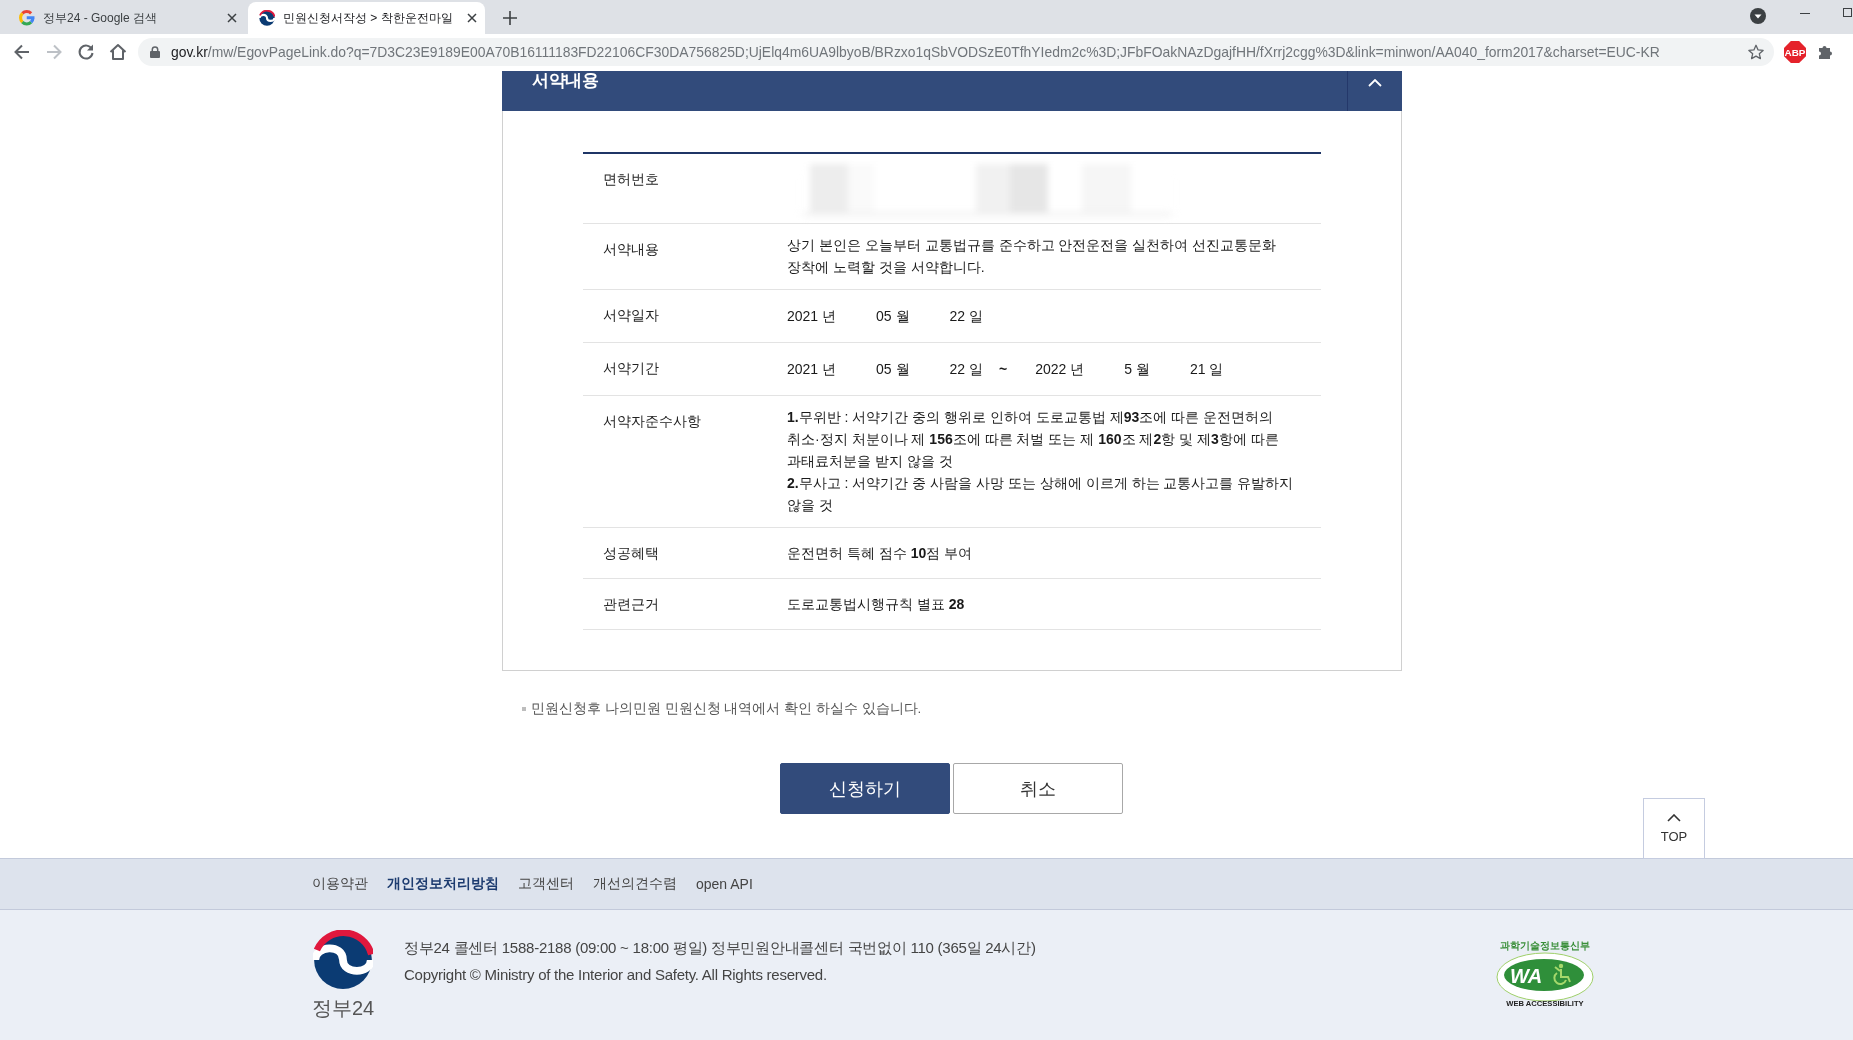 The width and height of the screenshot is (1853, 1040). Describe the element at coordinates (1206, 369) in the screenshot. I see `date-part: 21 일` at that location.